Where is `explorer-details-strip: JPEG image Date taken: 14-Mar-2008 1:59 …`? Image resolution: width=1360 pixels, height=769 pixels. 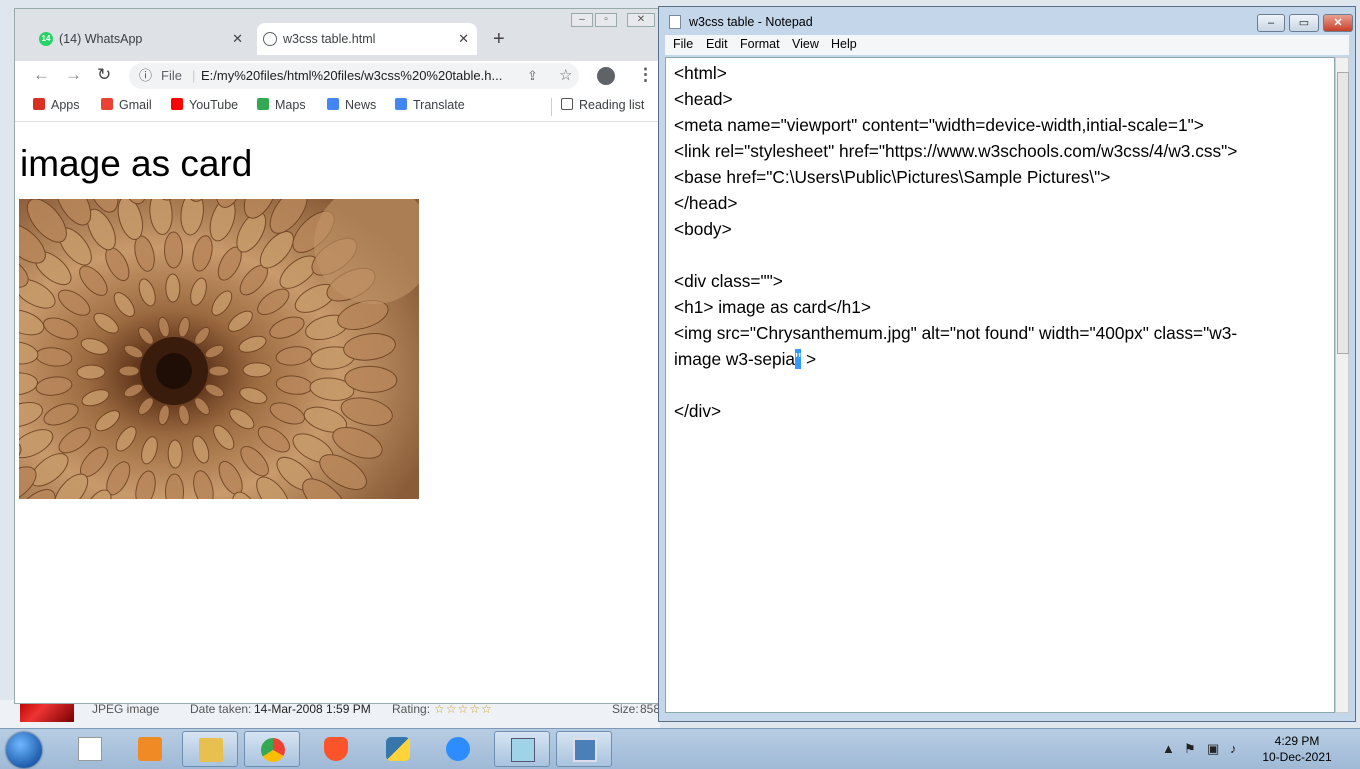 explorer-details-strip: JPEG image Date taken: 14-Mar-2008 1:59 … is located at coordinates (330, 714).